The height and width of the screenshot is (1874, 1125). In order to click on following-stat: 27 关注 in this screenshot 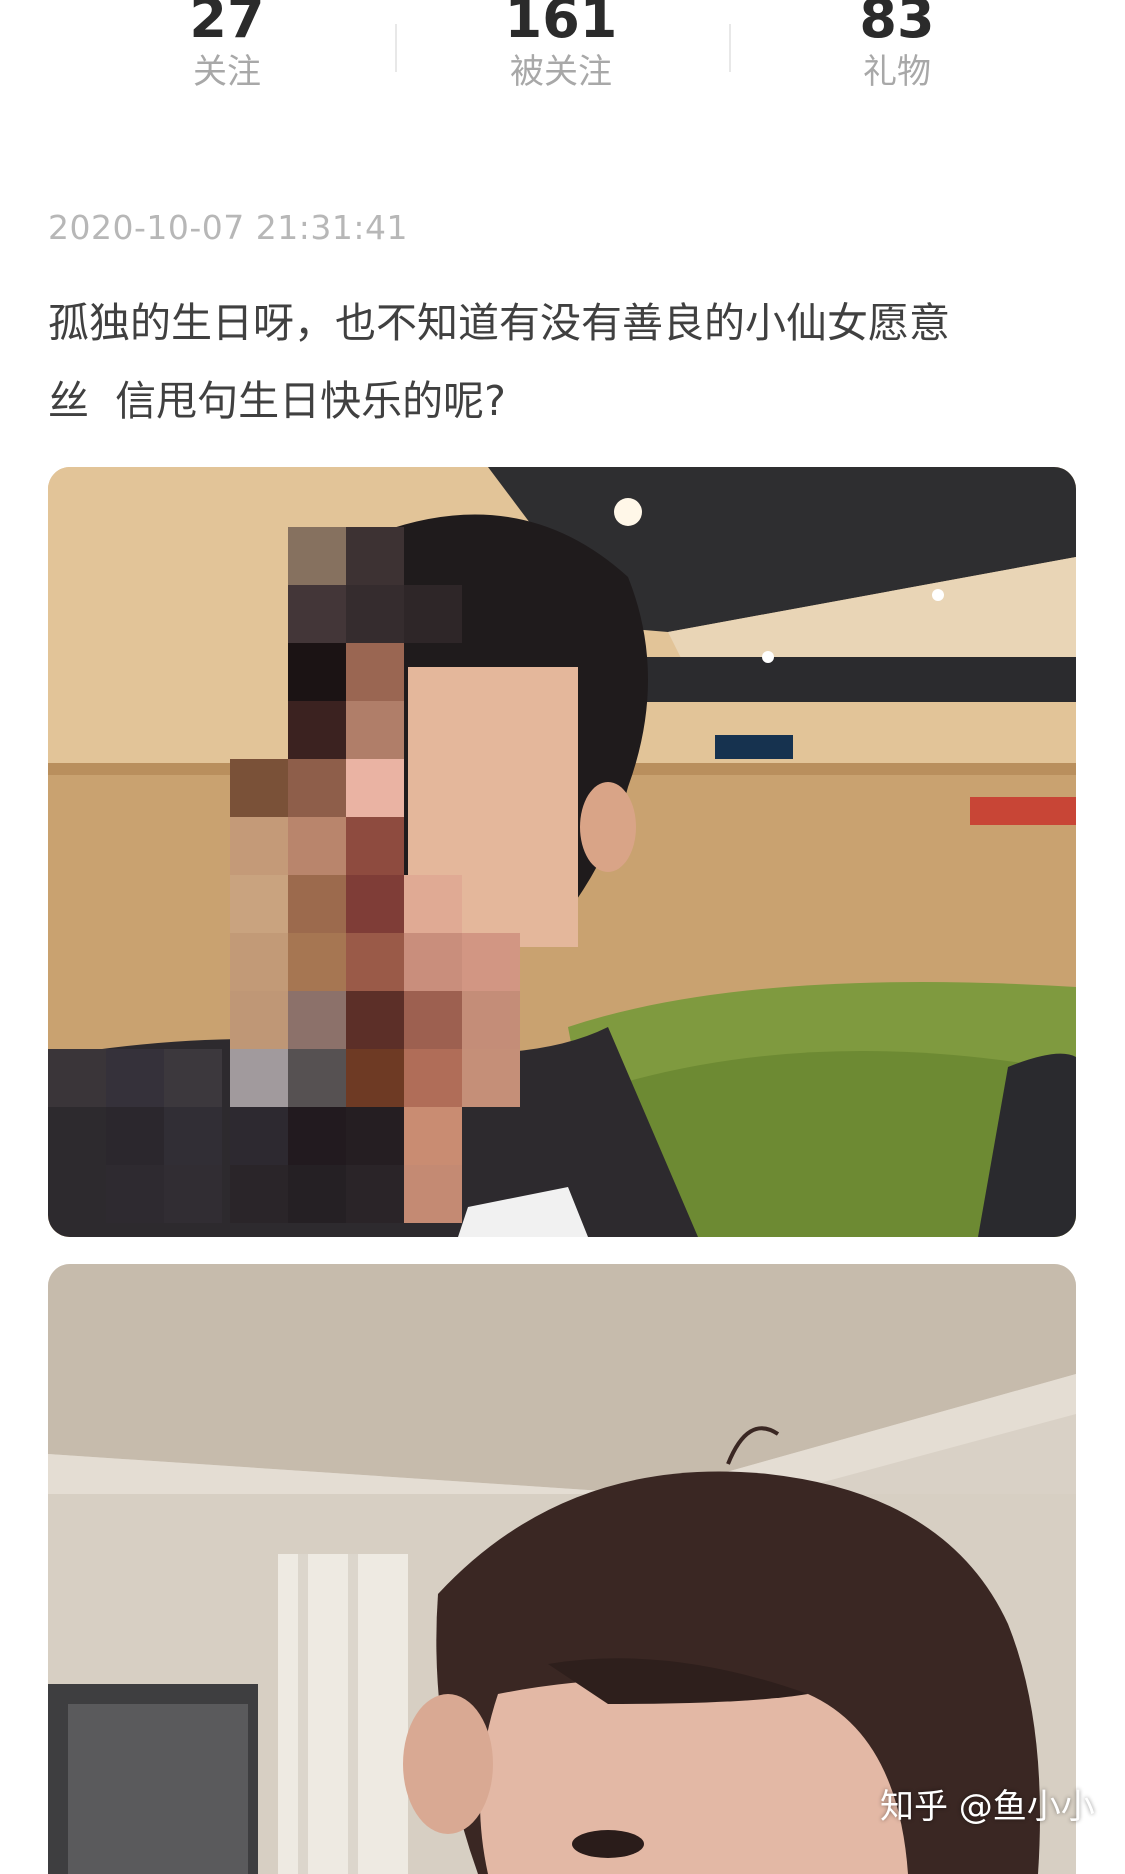, I will do `click(227, 47)`.